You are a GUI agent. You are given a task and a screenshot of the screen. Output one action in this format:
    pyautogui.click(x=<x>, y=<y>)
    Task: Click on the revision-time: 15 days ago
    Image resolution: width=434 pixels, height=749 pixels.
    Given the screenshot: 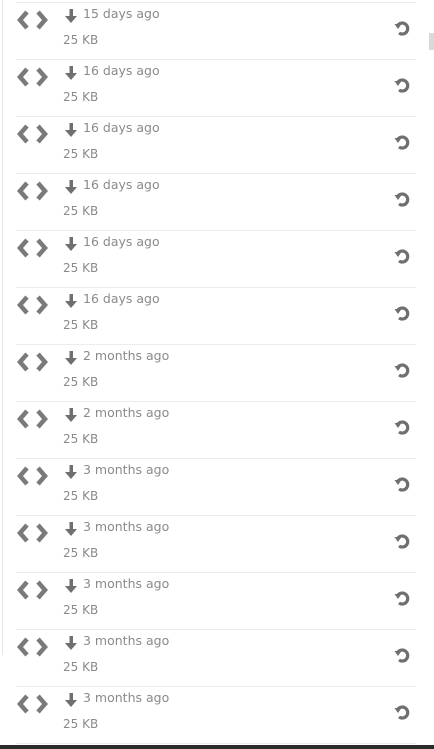 What is the action you would take?
    pyautogui.click(x=121, y=13)
    